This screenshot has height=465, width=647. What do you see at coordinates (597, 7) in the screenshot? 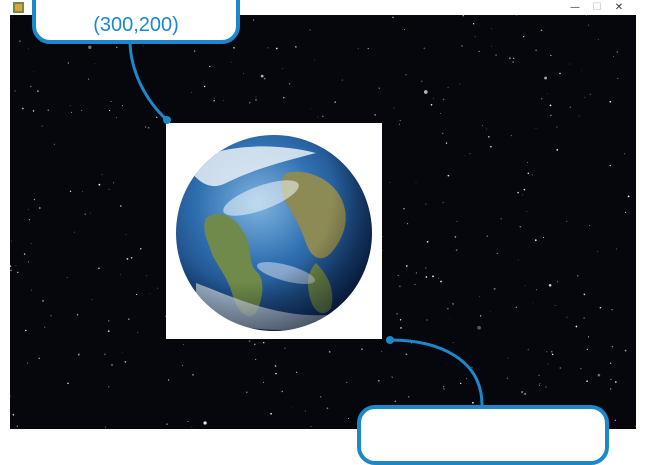
I see `maximize-button: ☐` at bounding box center [597, 7].